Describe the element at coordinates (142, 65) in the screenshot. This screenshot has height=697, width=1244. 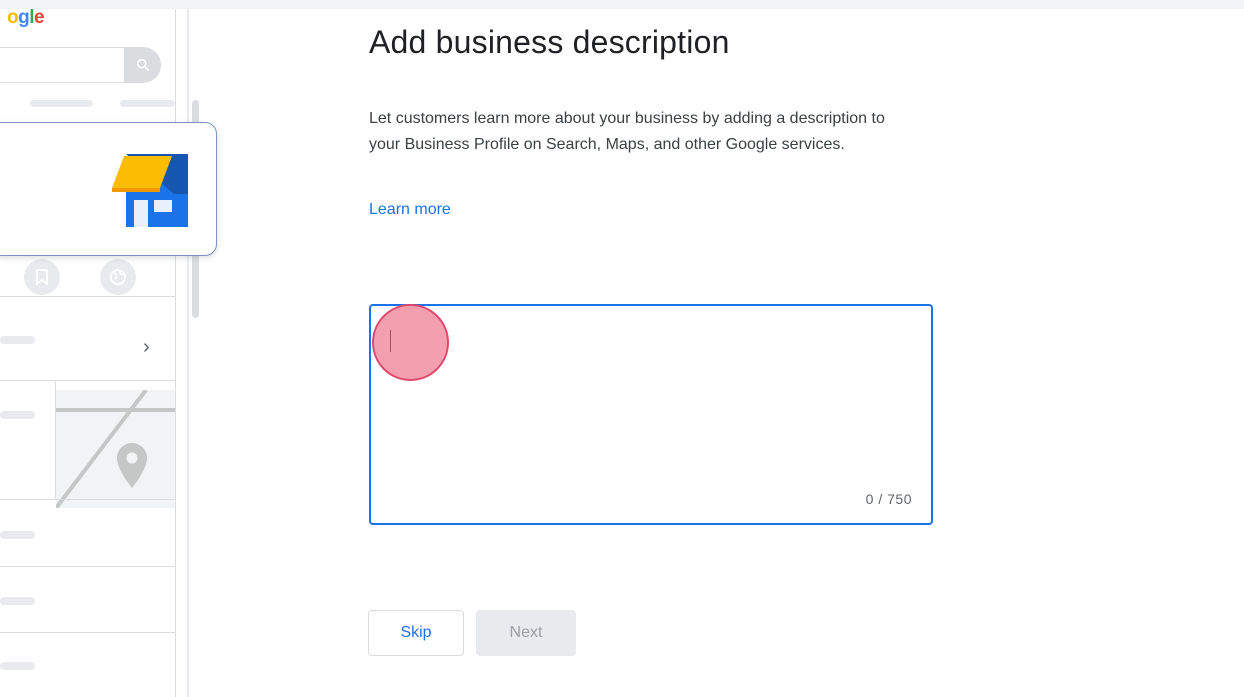
I see `search-icon` at that location.